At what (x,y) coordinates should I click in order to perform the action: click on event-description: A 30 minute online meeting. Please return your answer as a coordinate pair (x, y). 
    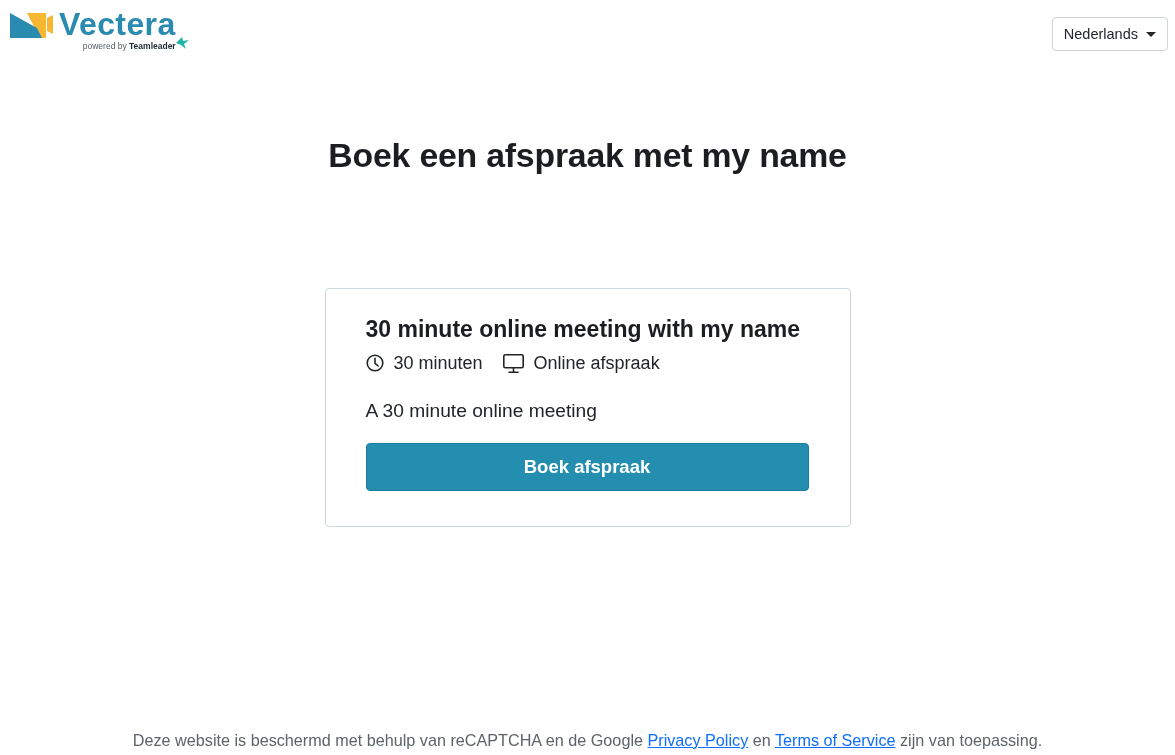
    Looking at the image, I should click on (481, 411).